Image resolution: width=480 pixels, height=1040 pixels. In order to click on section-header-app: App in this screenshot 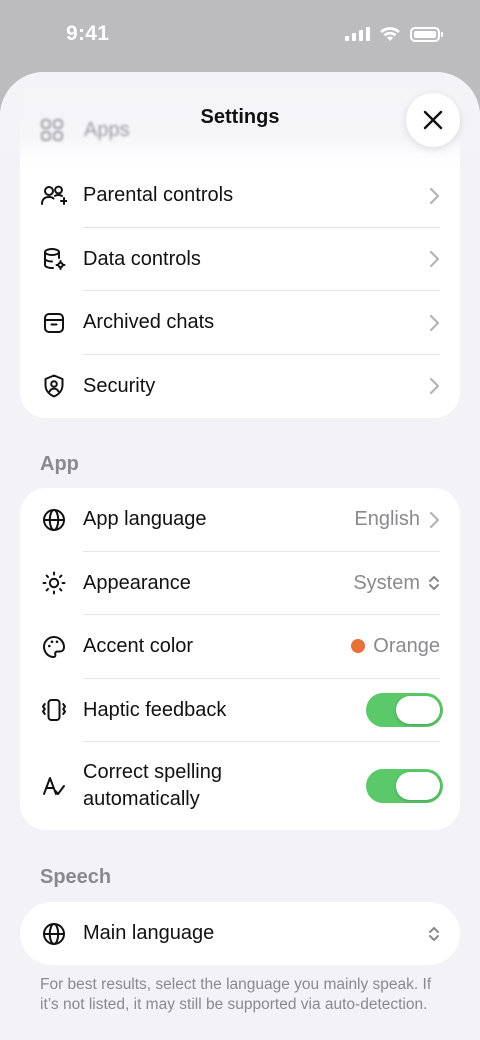, I will do `click(59, 464)`.